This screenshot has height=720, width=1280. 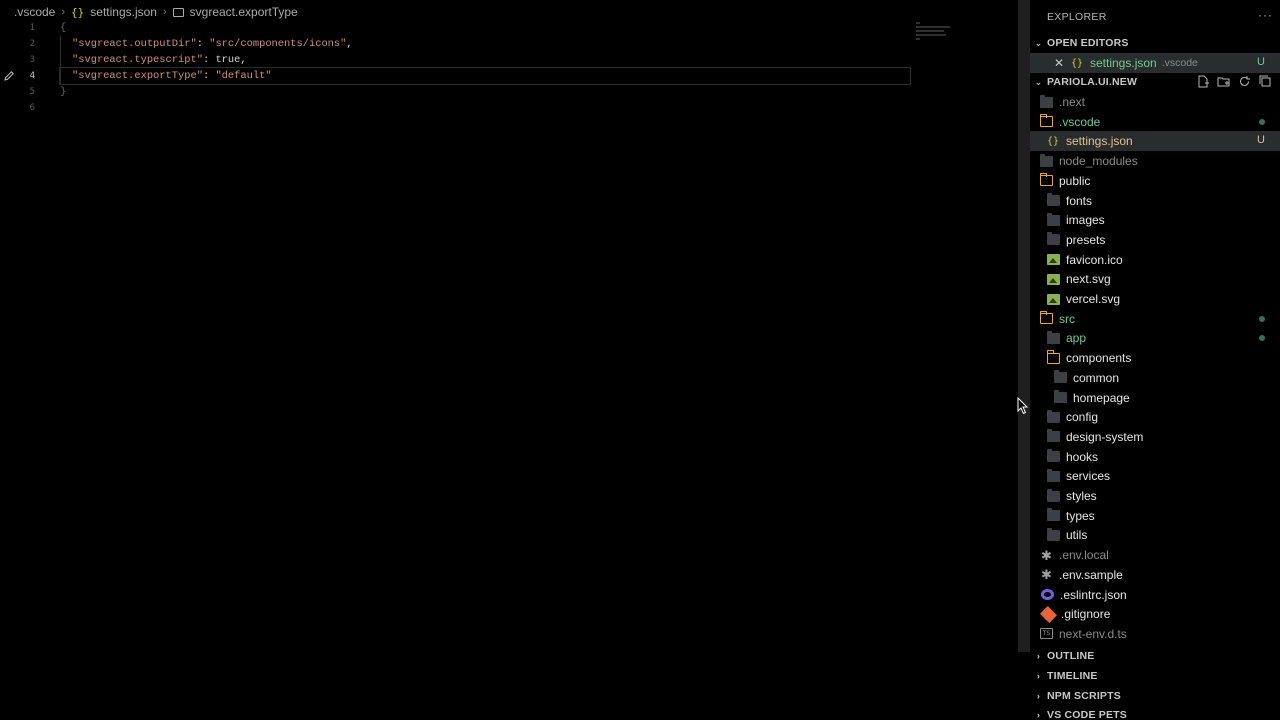 What do you see at coordinates (1084, 555) in the screenshot?
I see `tree-item-label: .env.local` at bounding box center [1084, 555].